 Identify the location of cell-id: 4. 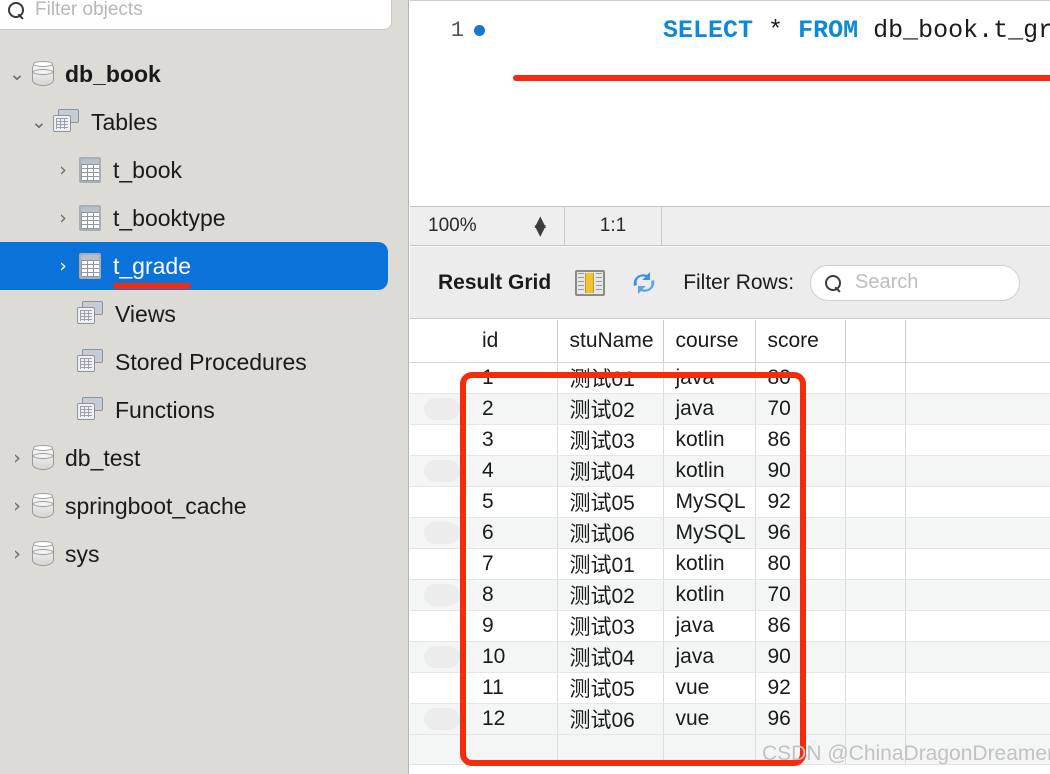
(514, 471).